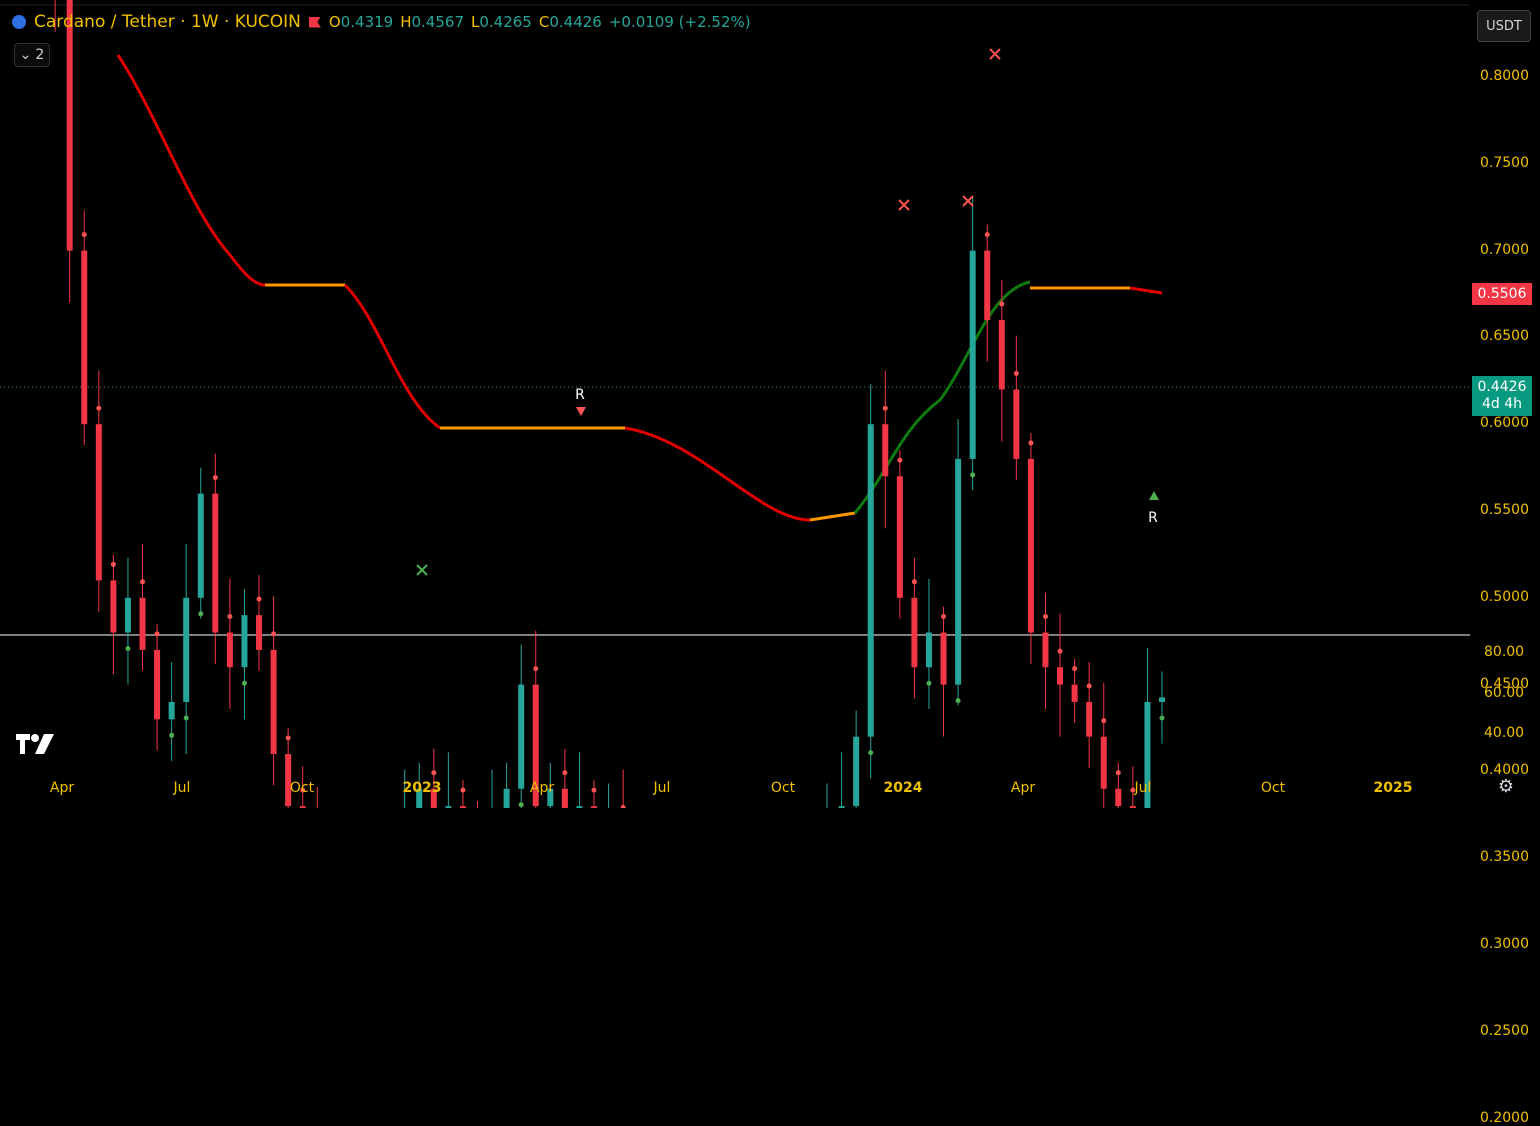 This screenshot has width=1540, height=1126. I want to click on time-tick-label: 2024, so click(903, 788).